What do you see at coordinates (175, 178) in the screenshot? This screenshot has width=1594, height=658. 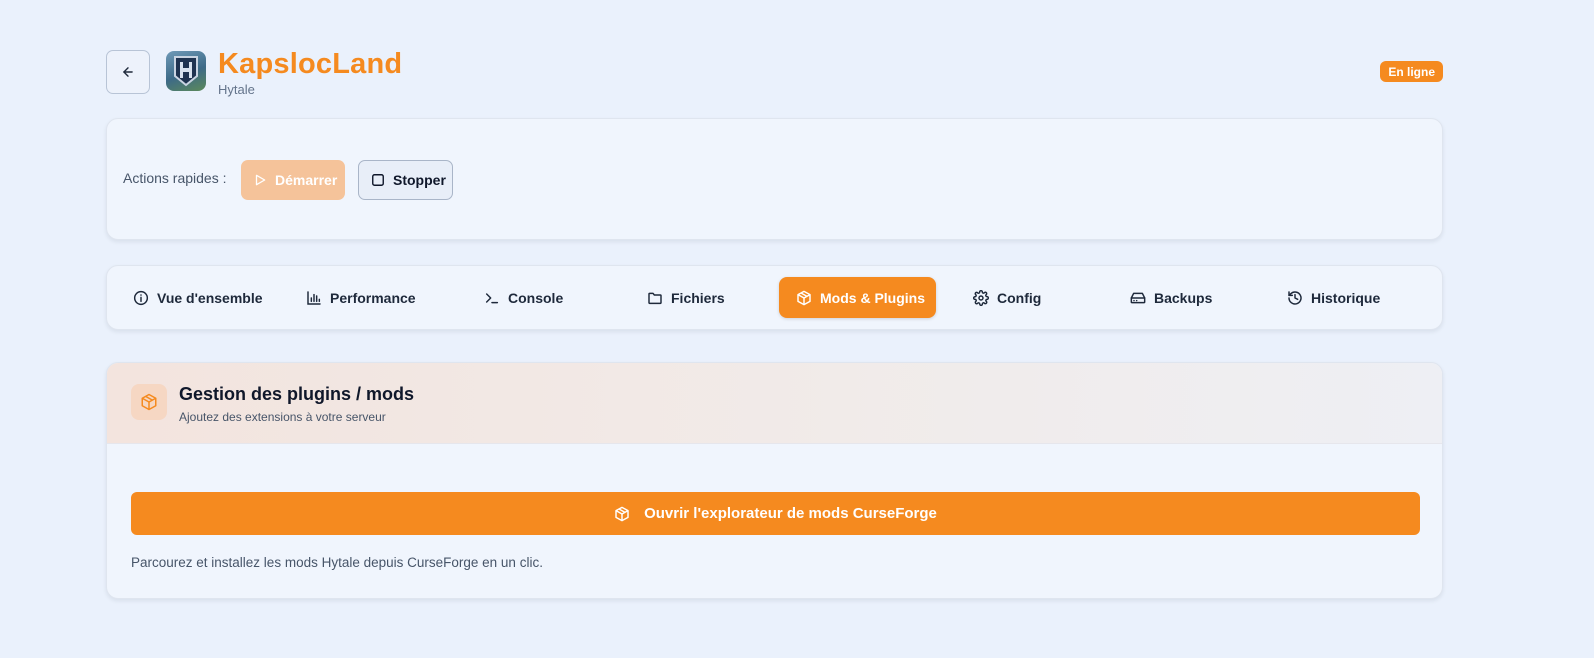 I see `quick-actions-label: Actions rapides :` at bounding box center [175, 178].